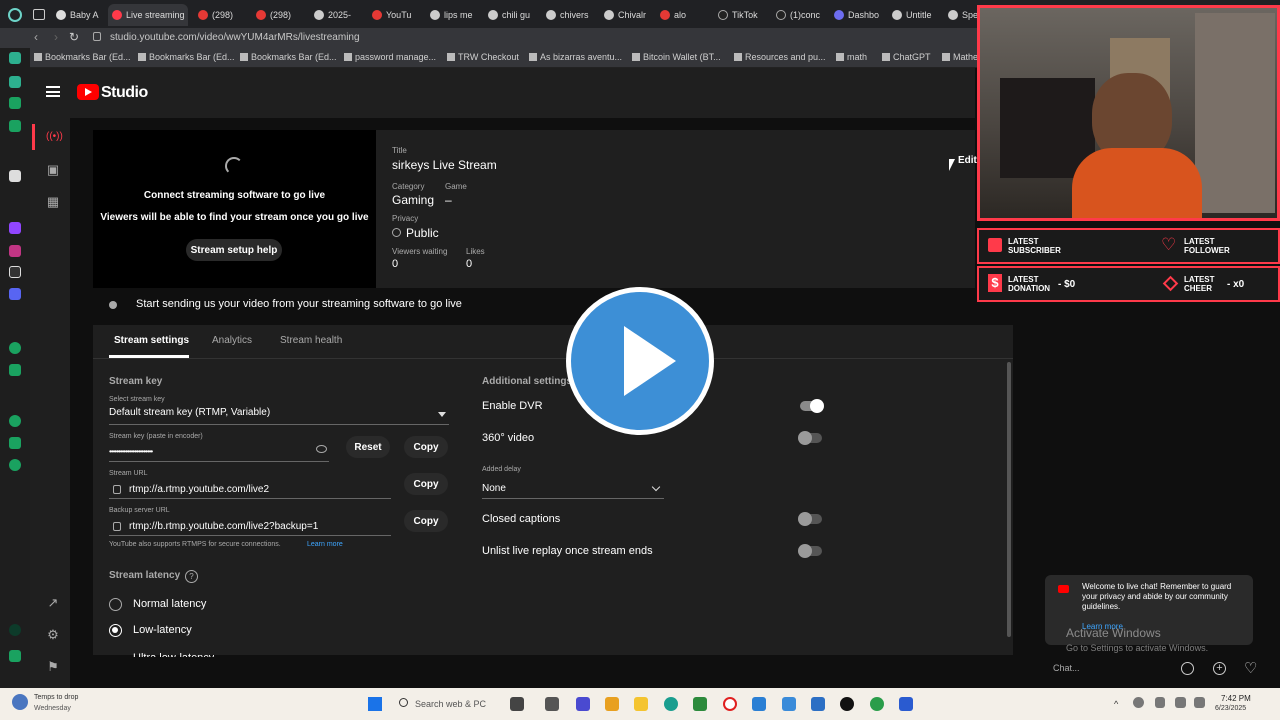 The height and width of the screenshot is (720, 1280). What do you see at coordinates (1250, 668) in the screenshot?
I see `heart-reaction-icon: ♡` at bounding box center [1250, 668].